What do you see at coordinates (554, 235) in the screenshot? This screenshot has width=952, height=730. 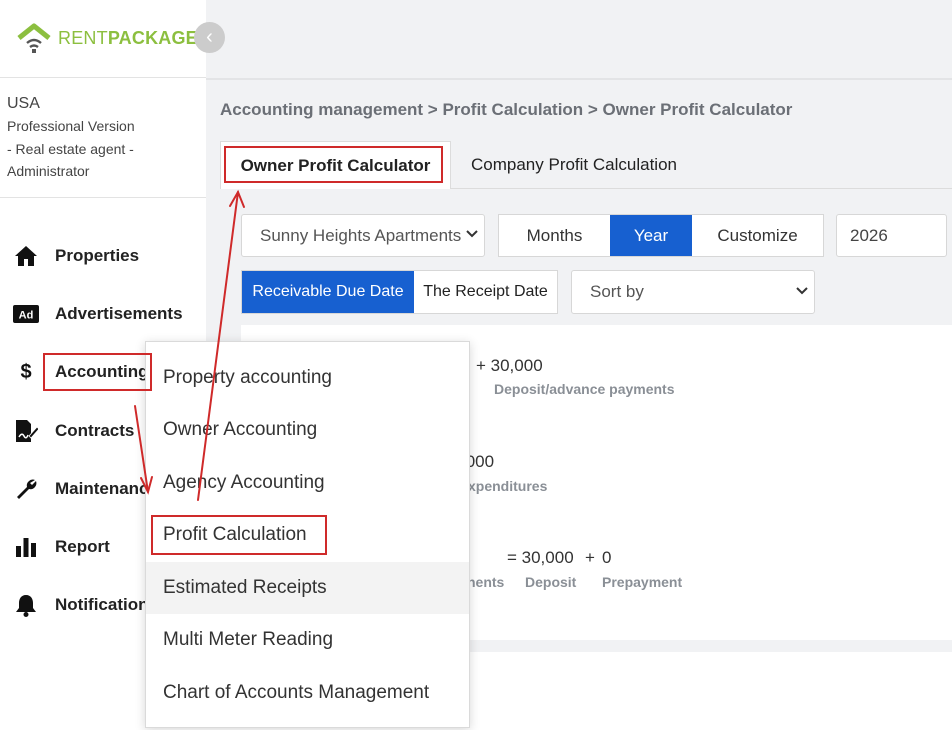 I see `period-months-button: Months` at bounding box center [554, 235].